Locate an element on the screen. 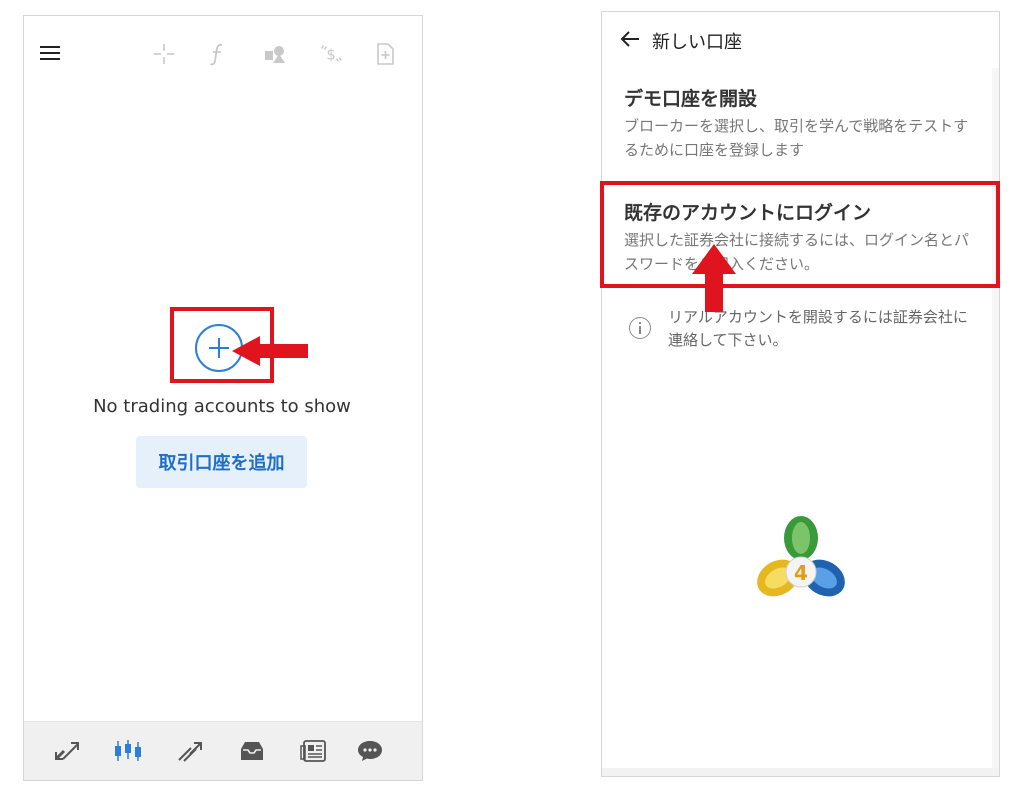 The image size is (1024, 794). add-trading-account-button: 取引口座を追加 is located at coordinates (221, 462).